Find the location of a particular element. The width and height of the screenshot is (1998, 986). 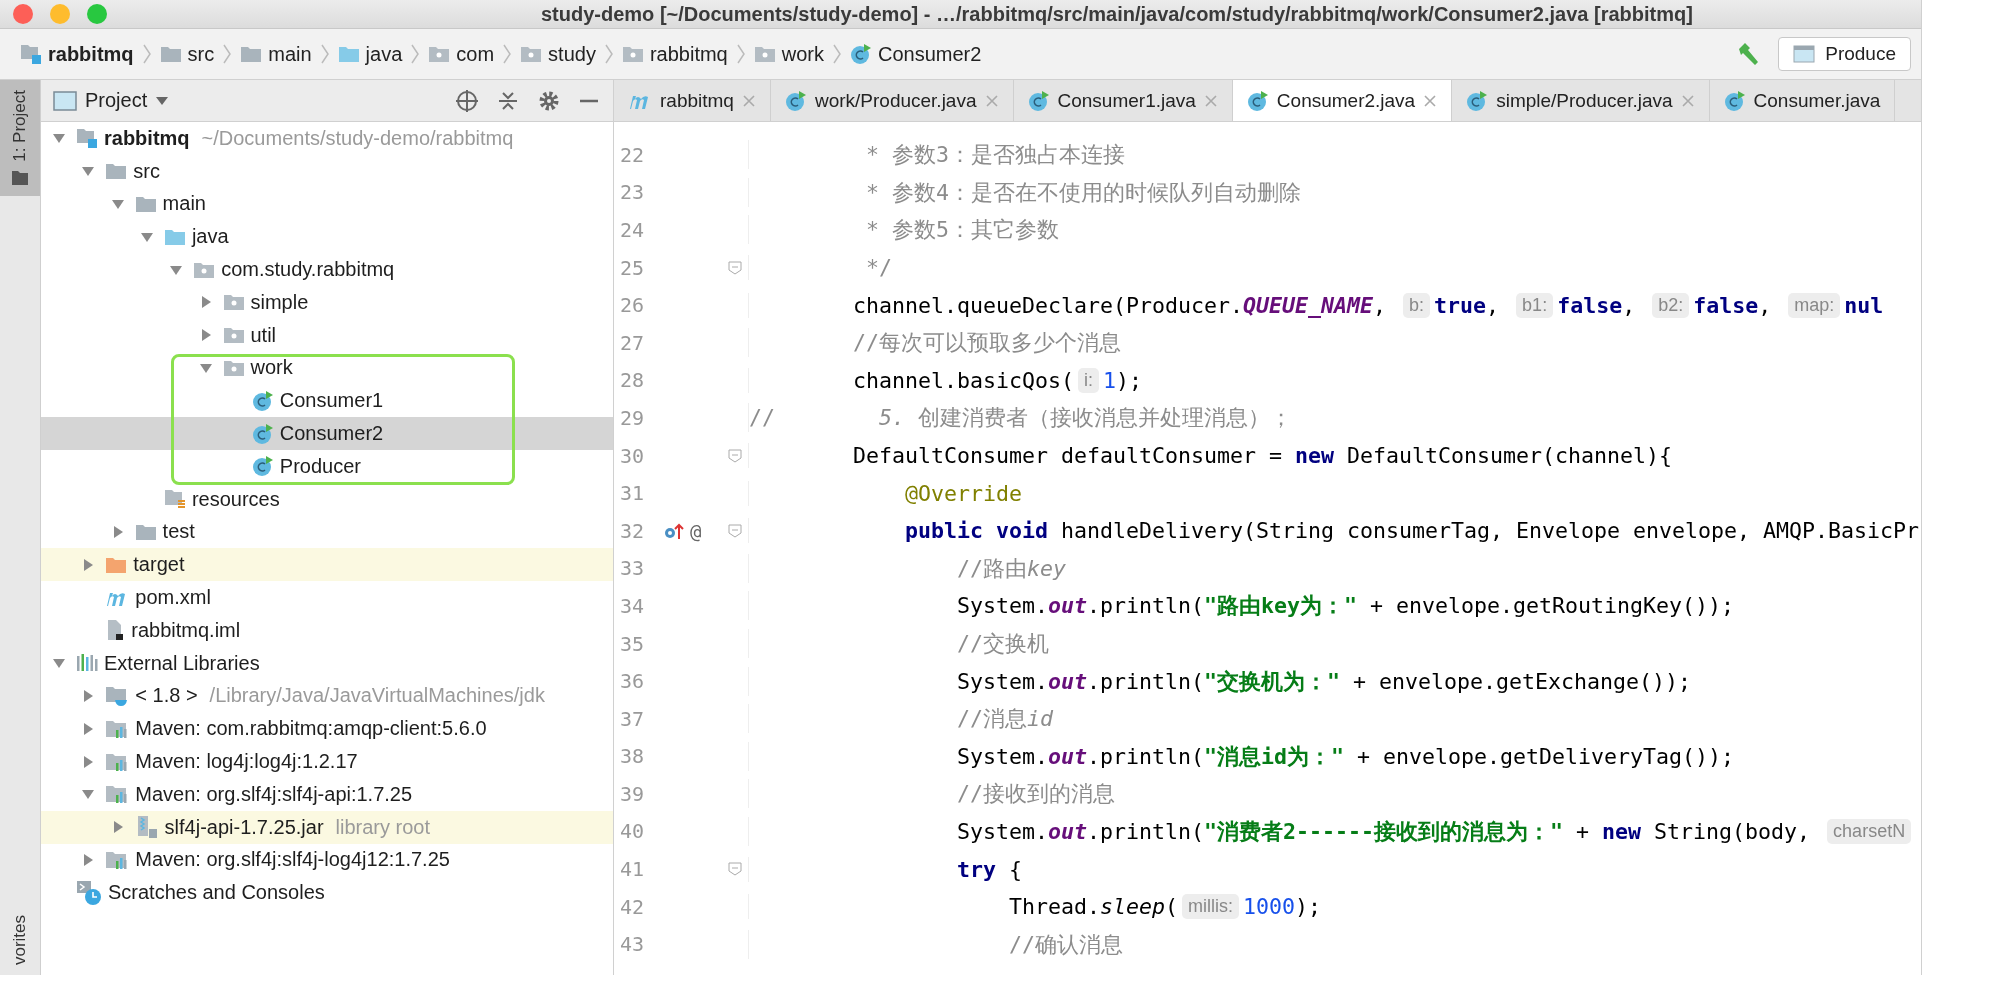

tree-item: Maven: com.rabbitmq:amqp-client:5.6.0 is located at coordinates (327, 729).